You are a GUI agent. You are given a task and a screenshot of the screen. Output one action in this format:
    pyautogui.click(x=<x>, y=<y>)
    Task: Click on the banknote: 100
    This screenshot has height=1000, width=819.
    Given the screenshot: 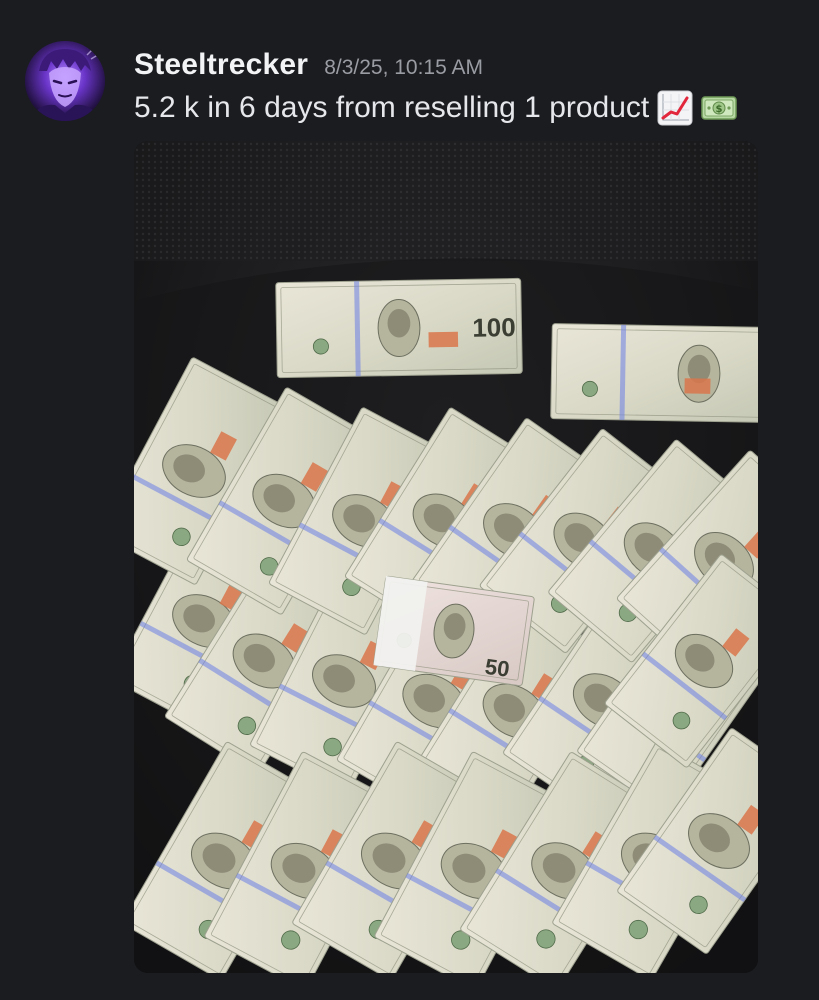 What is the action you would take?
    pyautogui.click(x=399, y=328)
    